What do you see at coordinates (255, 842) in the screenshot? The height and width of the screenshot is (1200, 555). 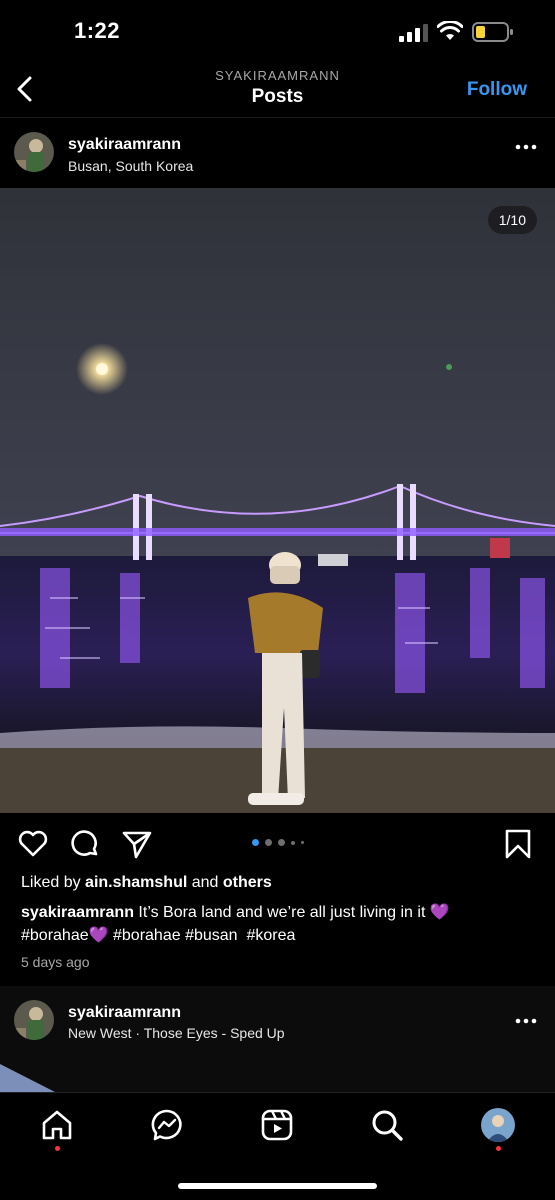 I see `carousel-dot-active` at bounding box center [255, 842].